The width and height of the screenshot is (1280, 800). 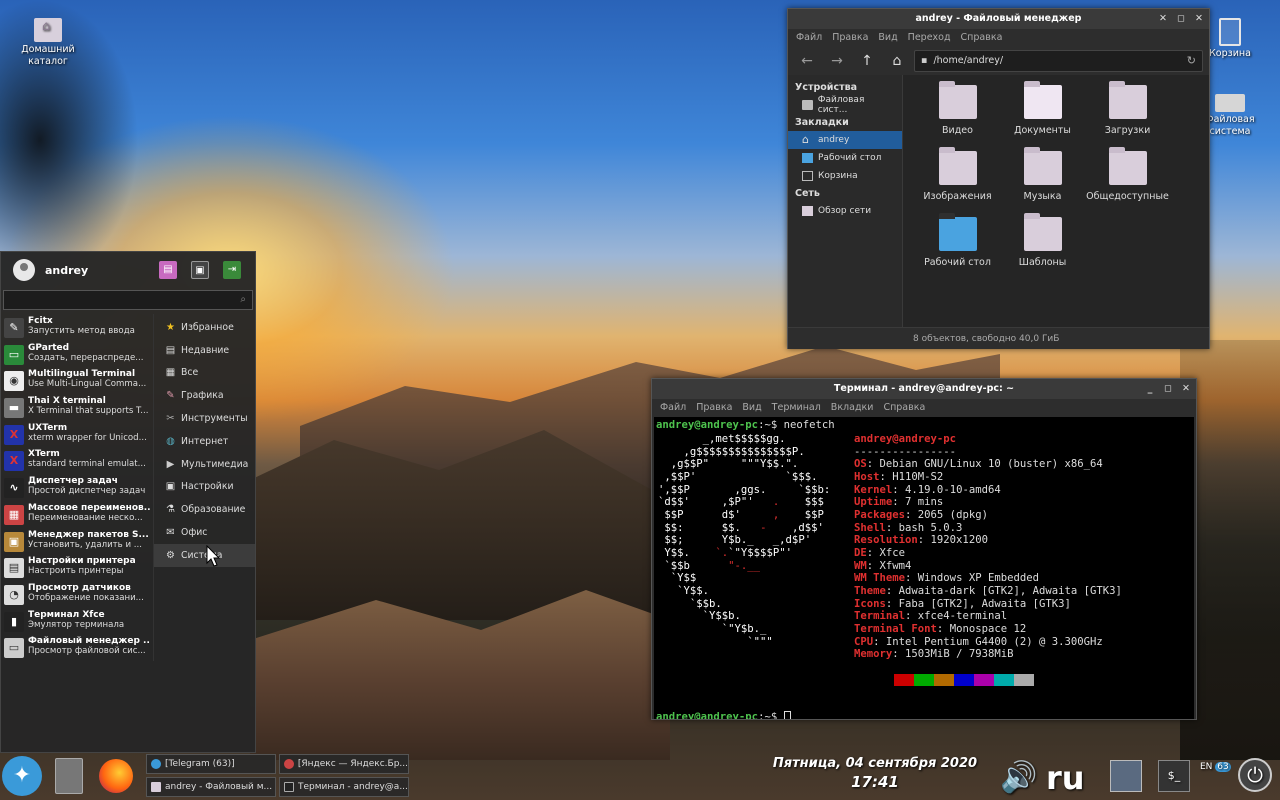 What do you see at coordinates (867, 61) in the screenshot?
I see `up-arrow-icon: ↑` at bounding box center [867, 61].